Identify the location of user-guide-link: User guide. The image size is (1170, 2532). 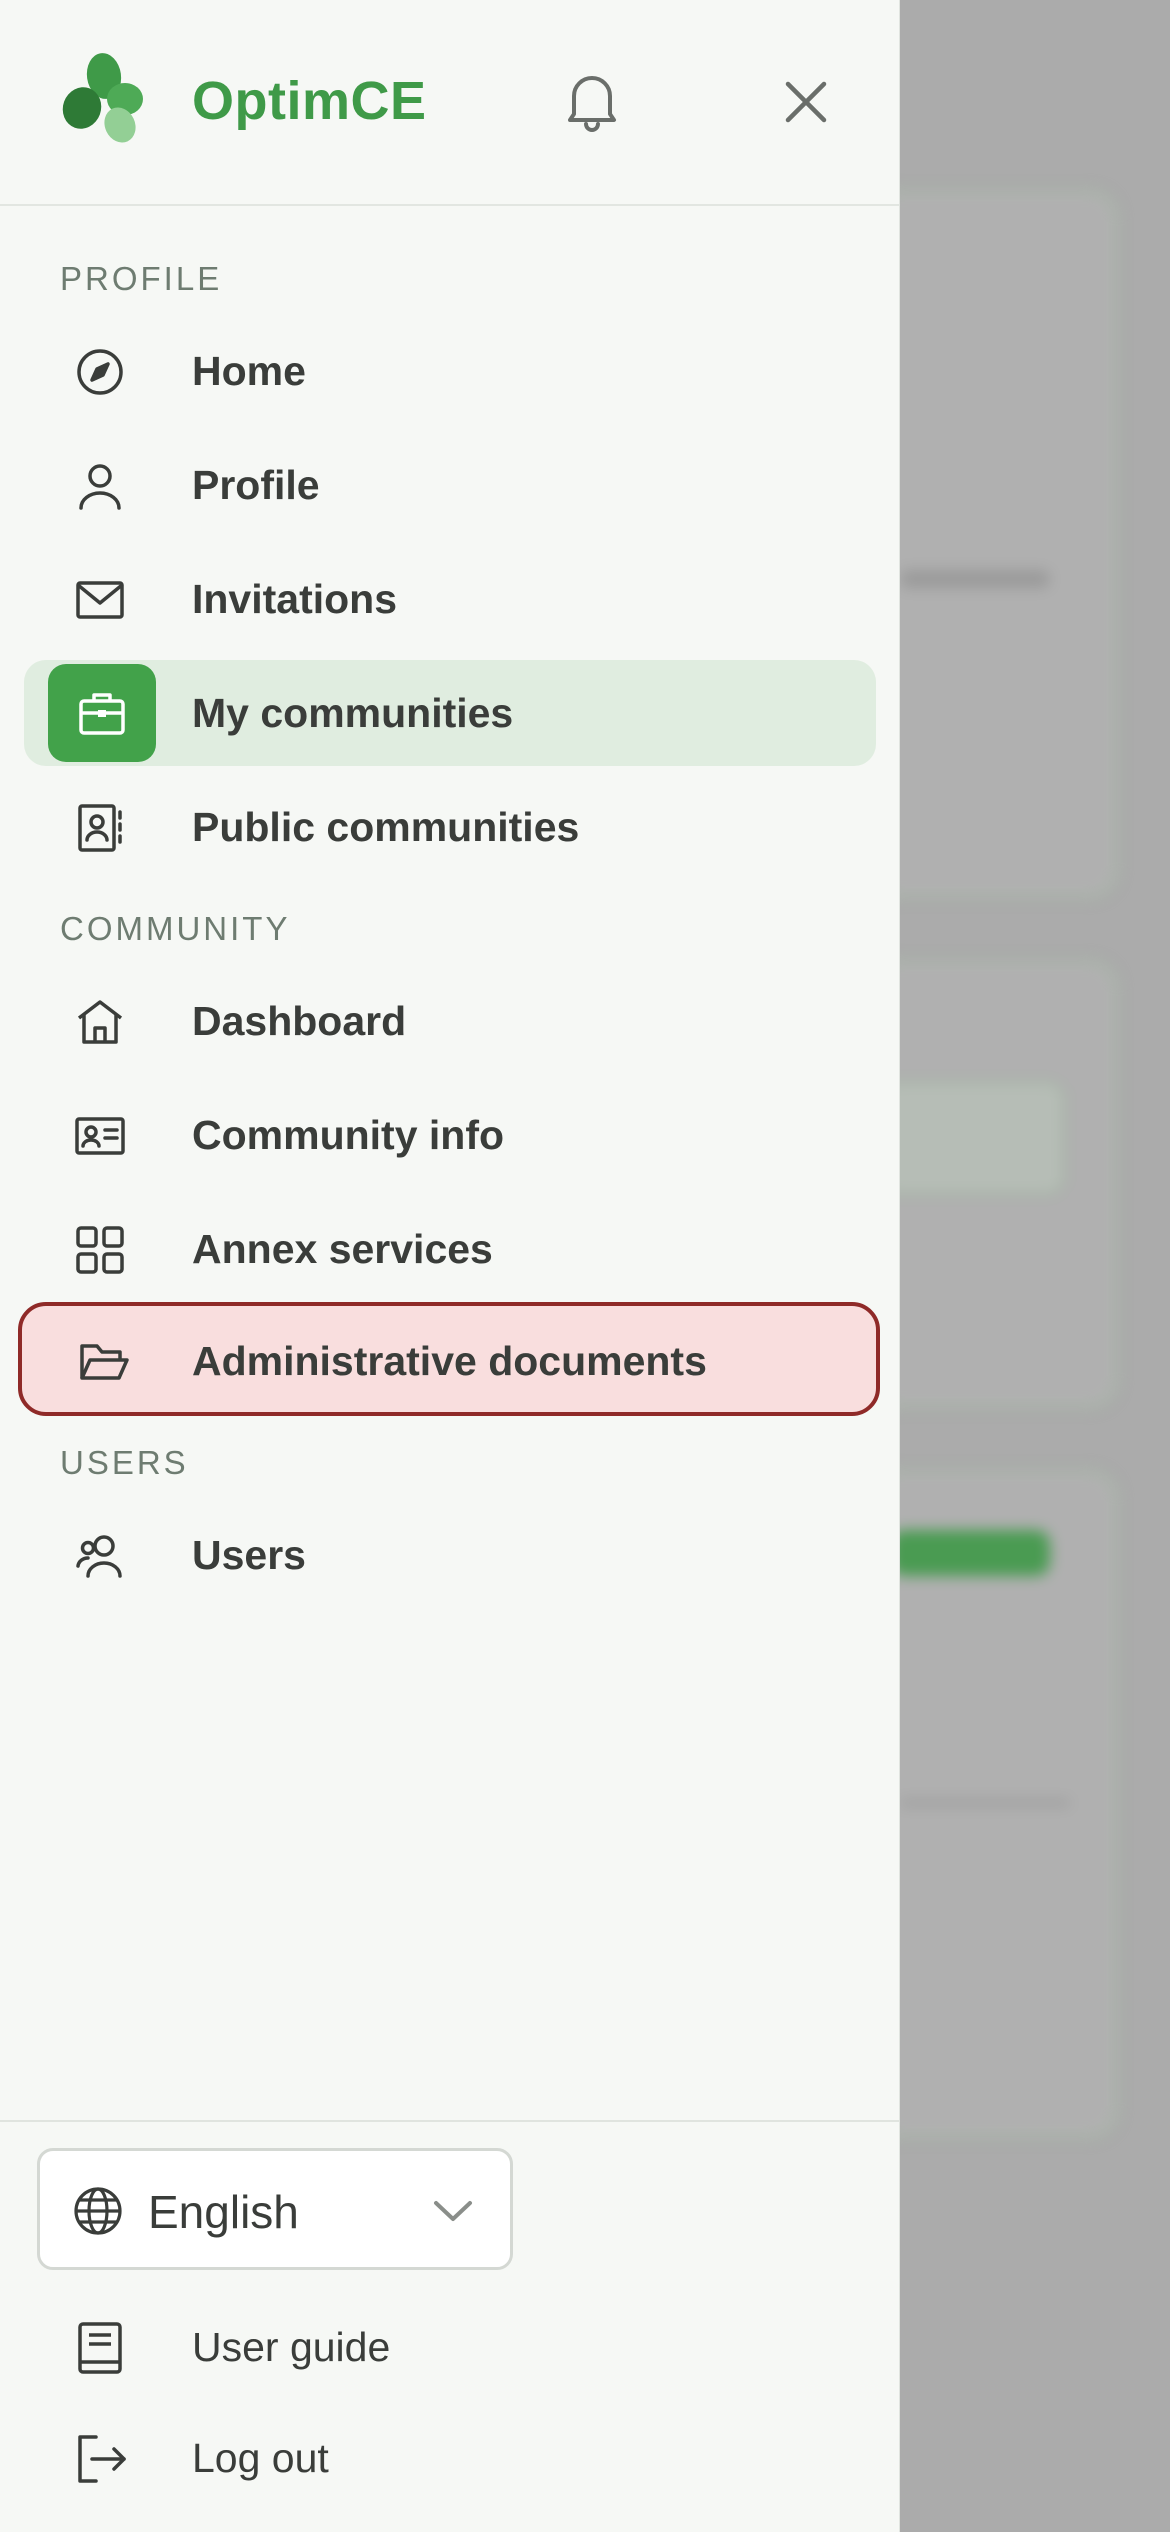
(440, 2347).